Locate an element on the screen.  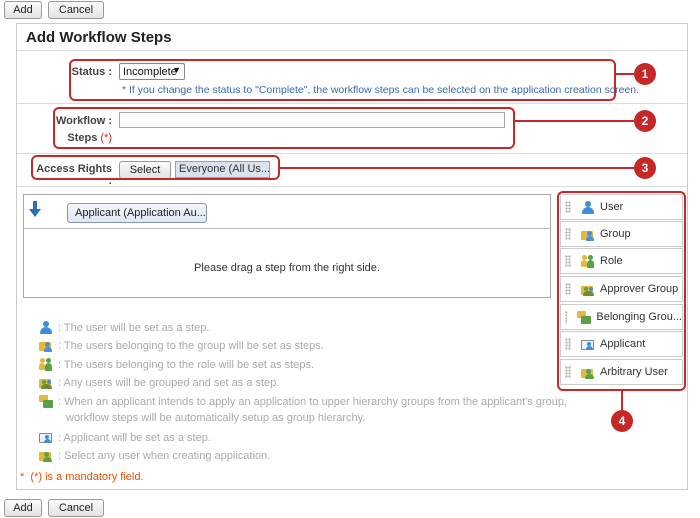
arbitrary-user-icon is located at coordinates (46, 455).